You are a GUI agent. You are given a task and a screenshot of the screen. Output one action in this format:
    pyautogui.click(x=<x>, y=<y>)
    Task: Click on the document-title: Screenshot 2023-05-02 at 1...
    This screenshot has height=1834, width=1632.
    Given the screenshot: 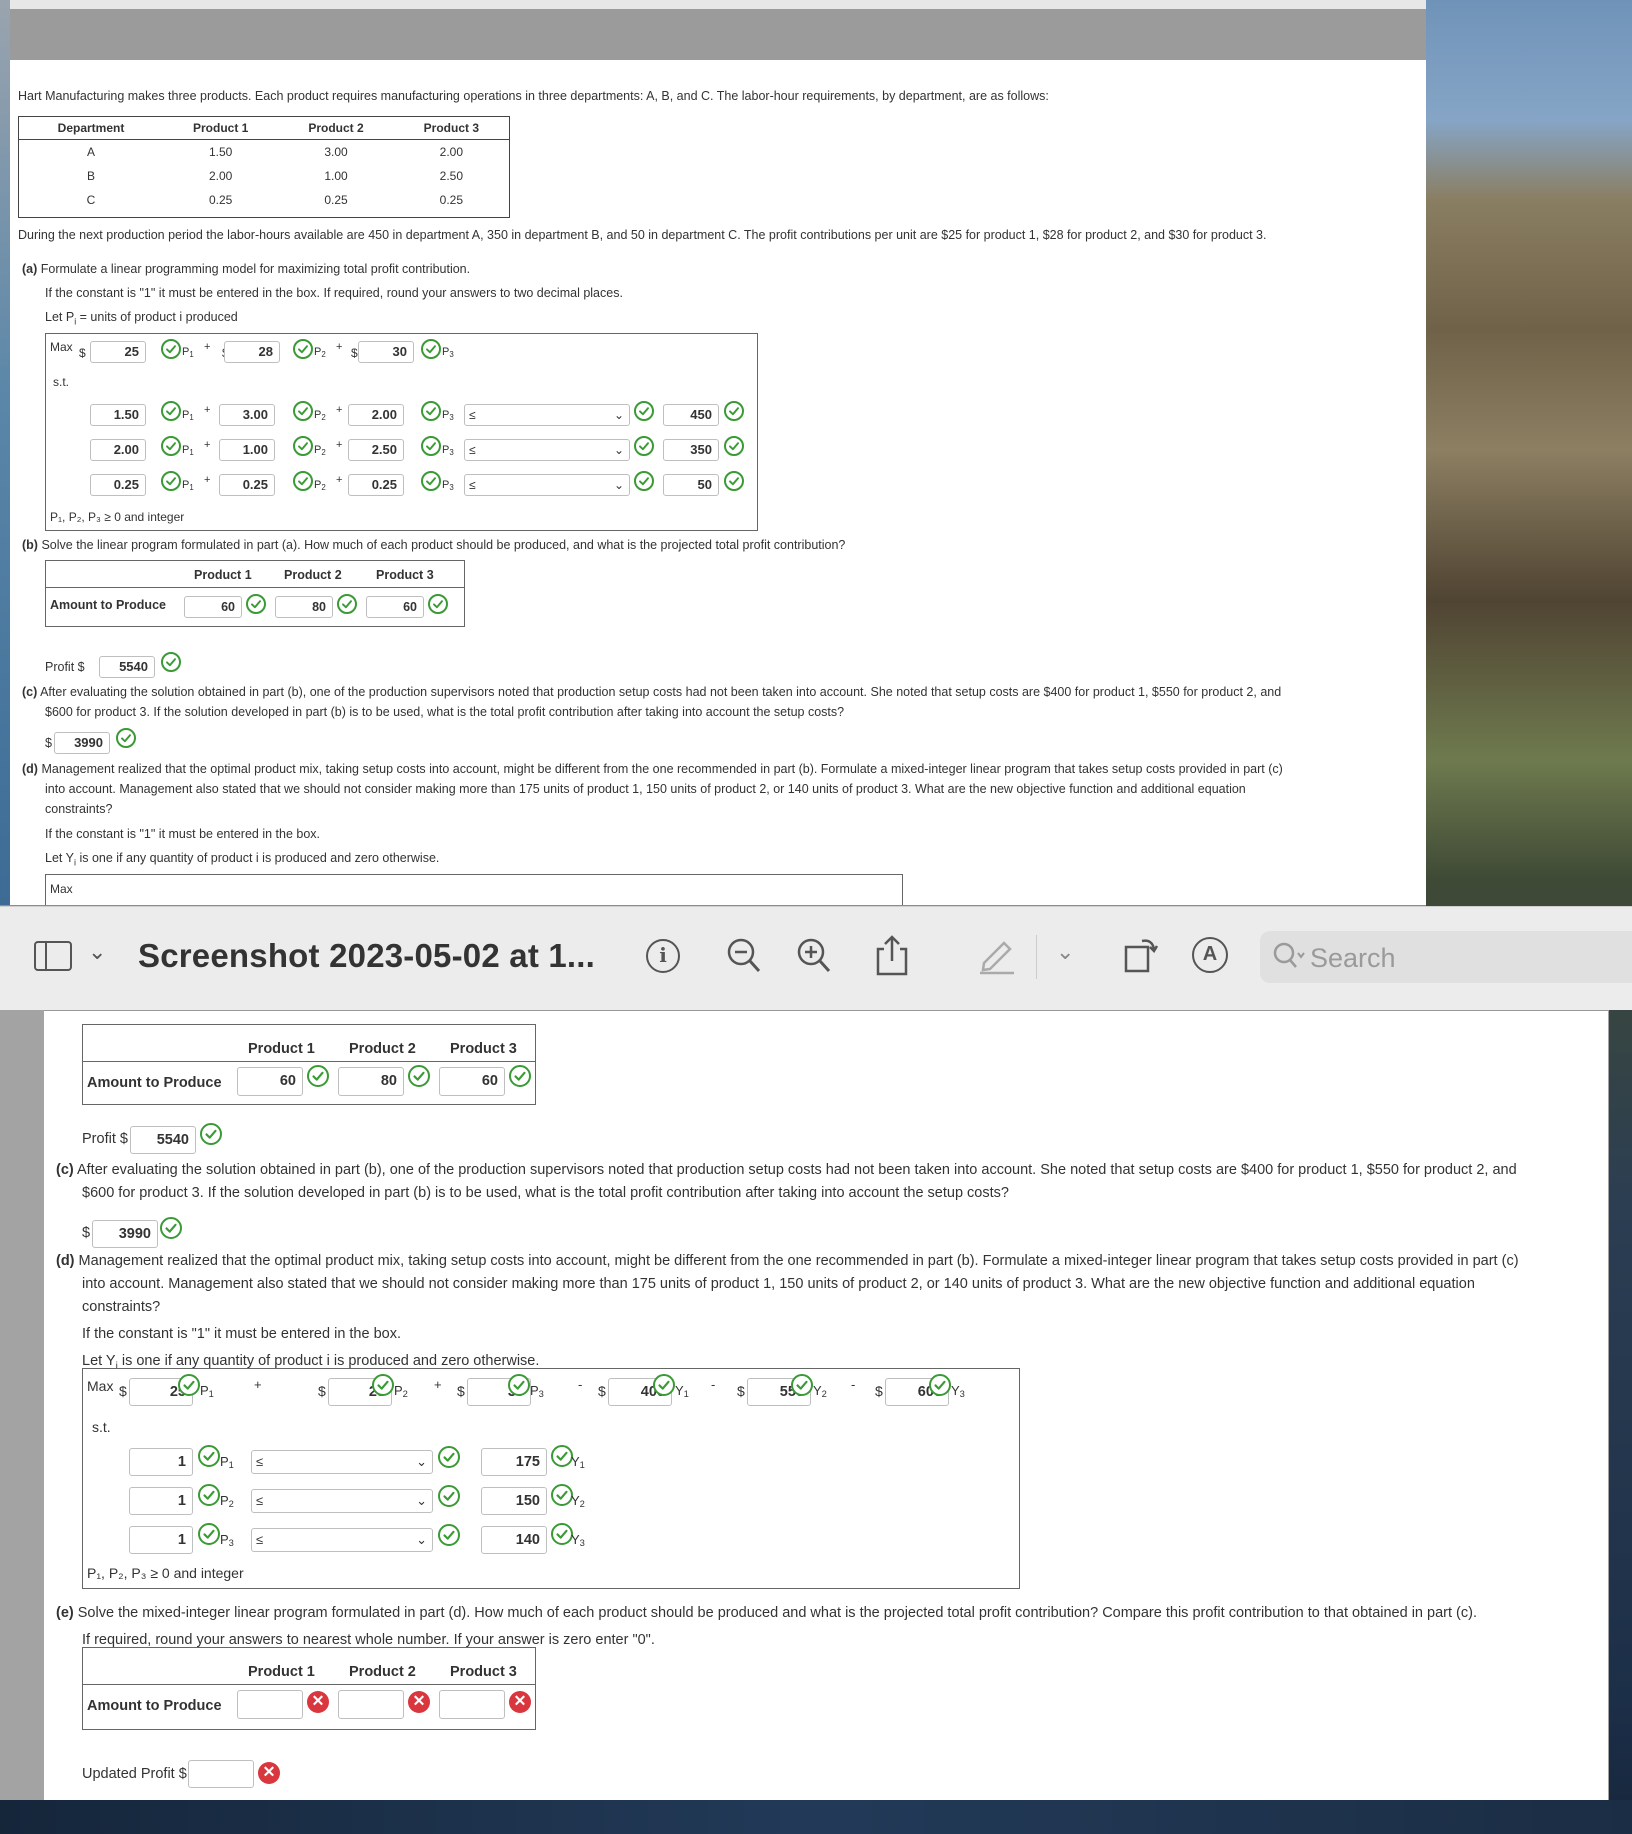 What is the action you would take?
    pyautogui.click(x=367, y=955)
    